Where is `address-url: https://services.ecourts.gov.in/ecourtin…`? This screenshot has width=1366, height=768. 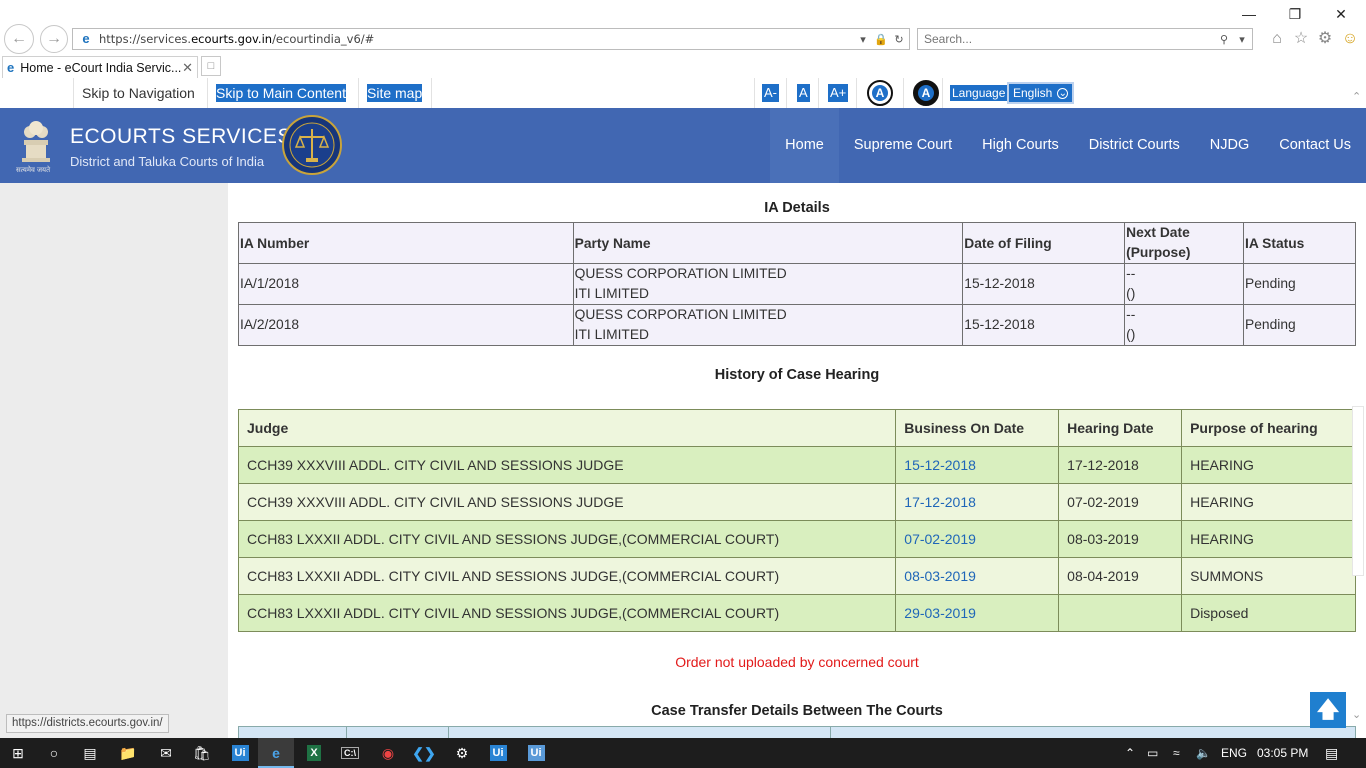
address-url: https://services.ecourts.gov.in/ecourtin… is located at coordinates (477, 39).